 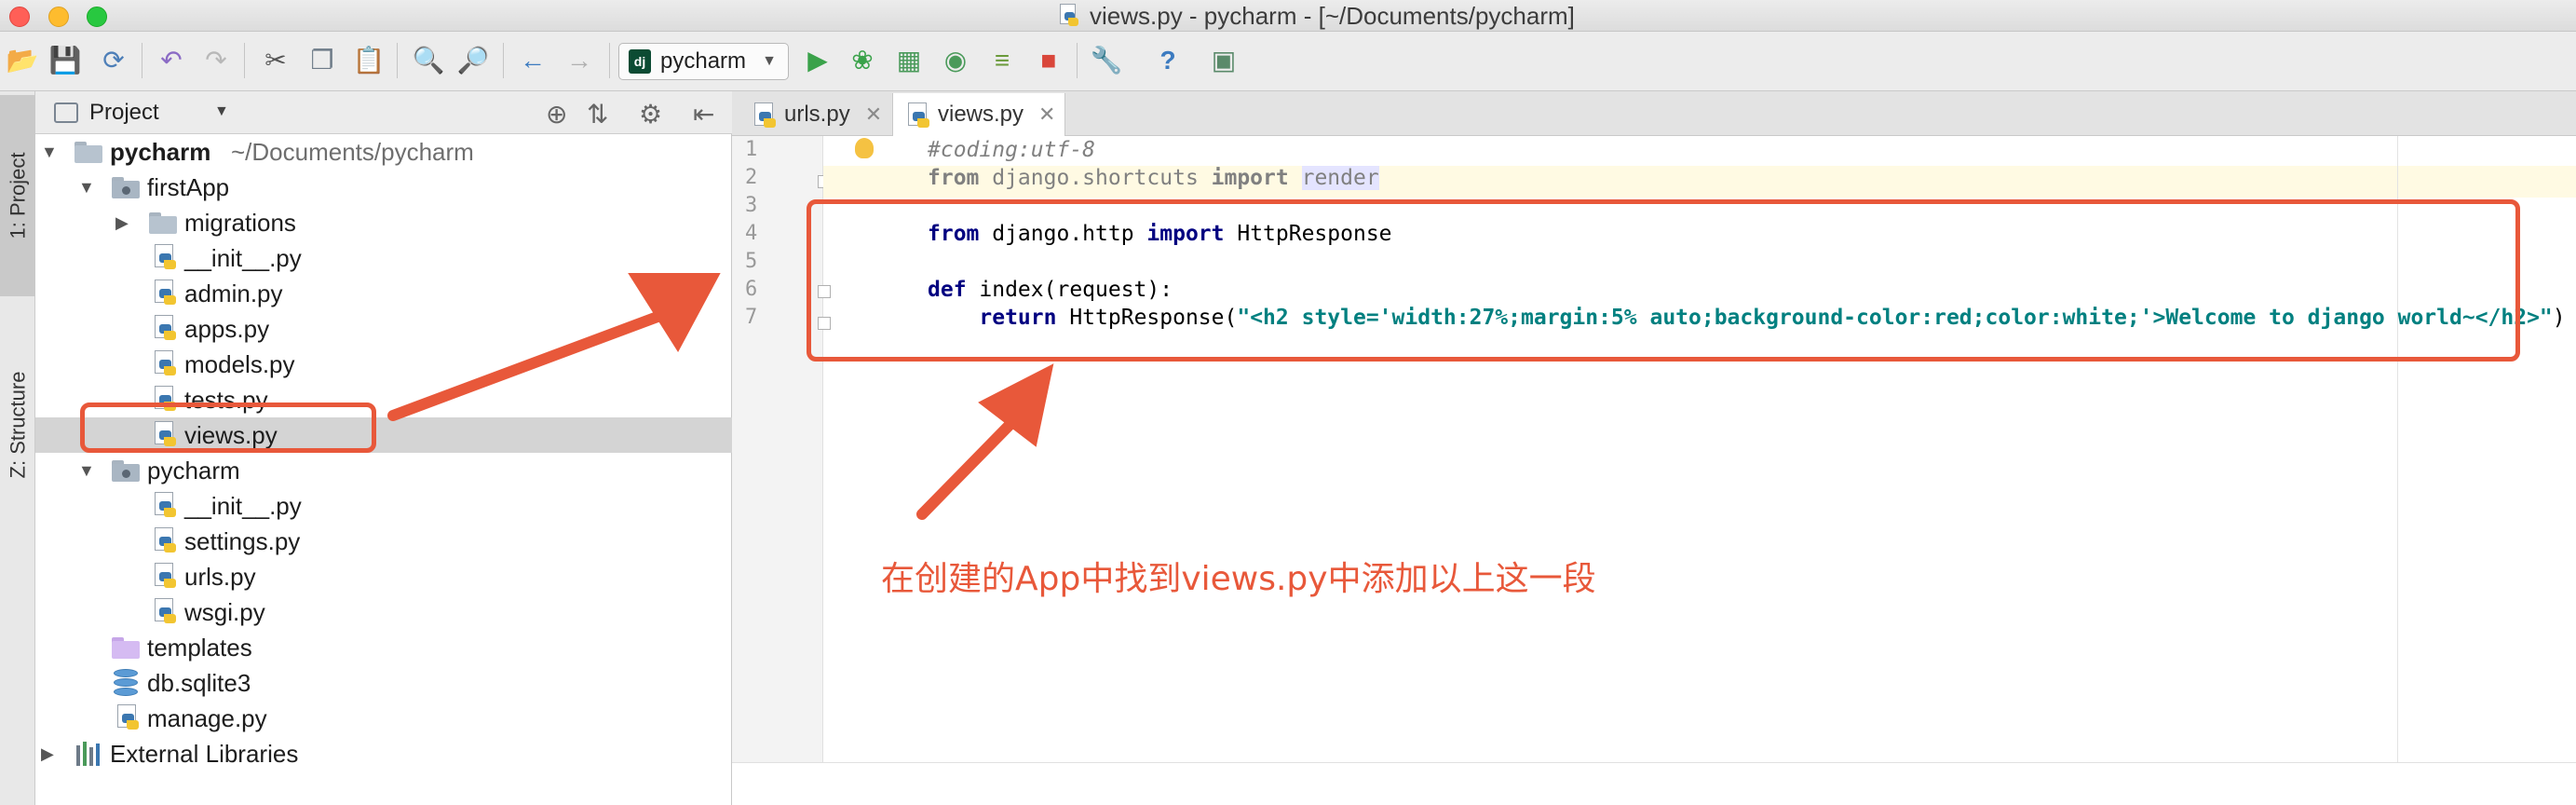 I want to click on tree-item-file: manage.py, so click(x=383, y=718).